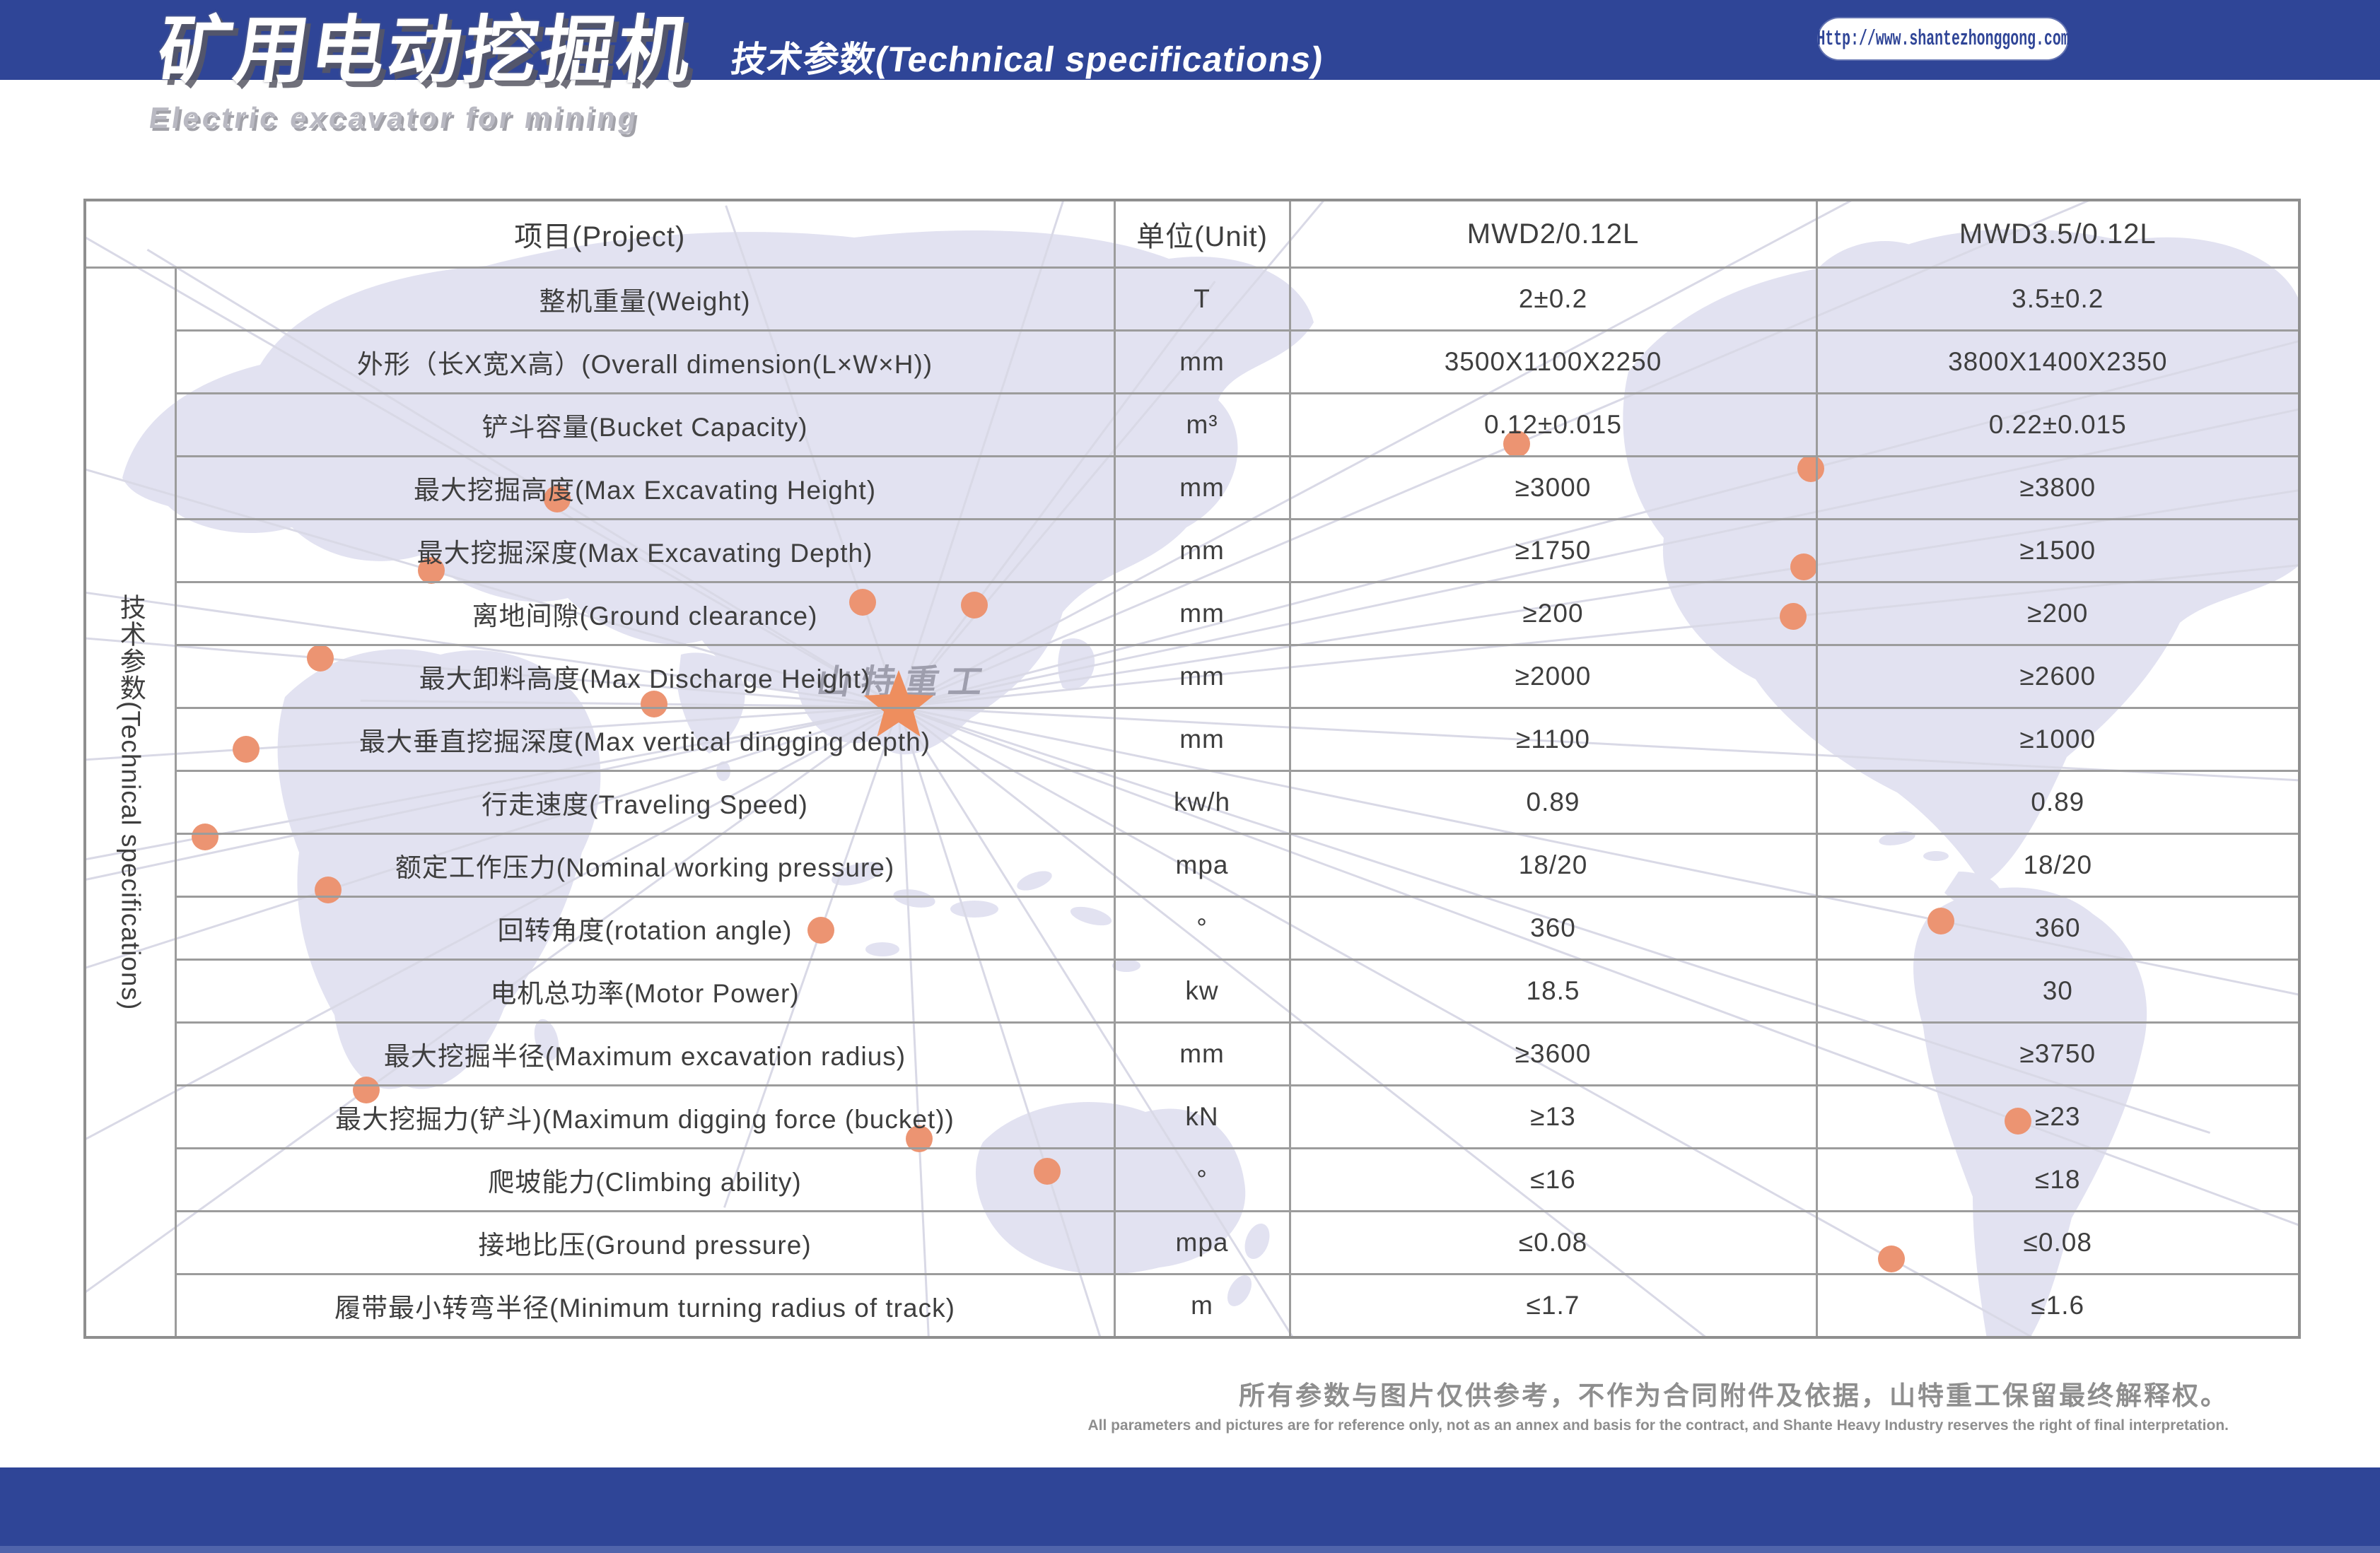 Image resolution: width=2380 pixels, height=1553 pixels. Describe the element at coordinates (1027, 59) in the screenshot. I see `page-title: 技术参数(Technical specifications)` at that location.